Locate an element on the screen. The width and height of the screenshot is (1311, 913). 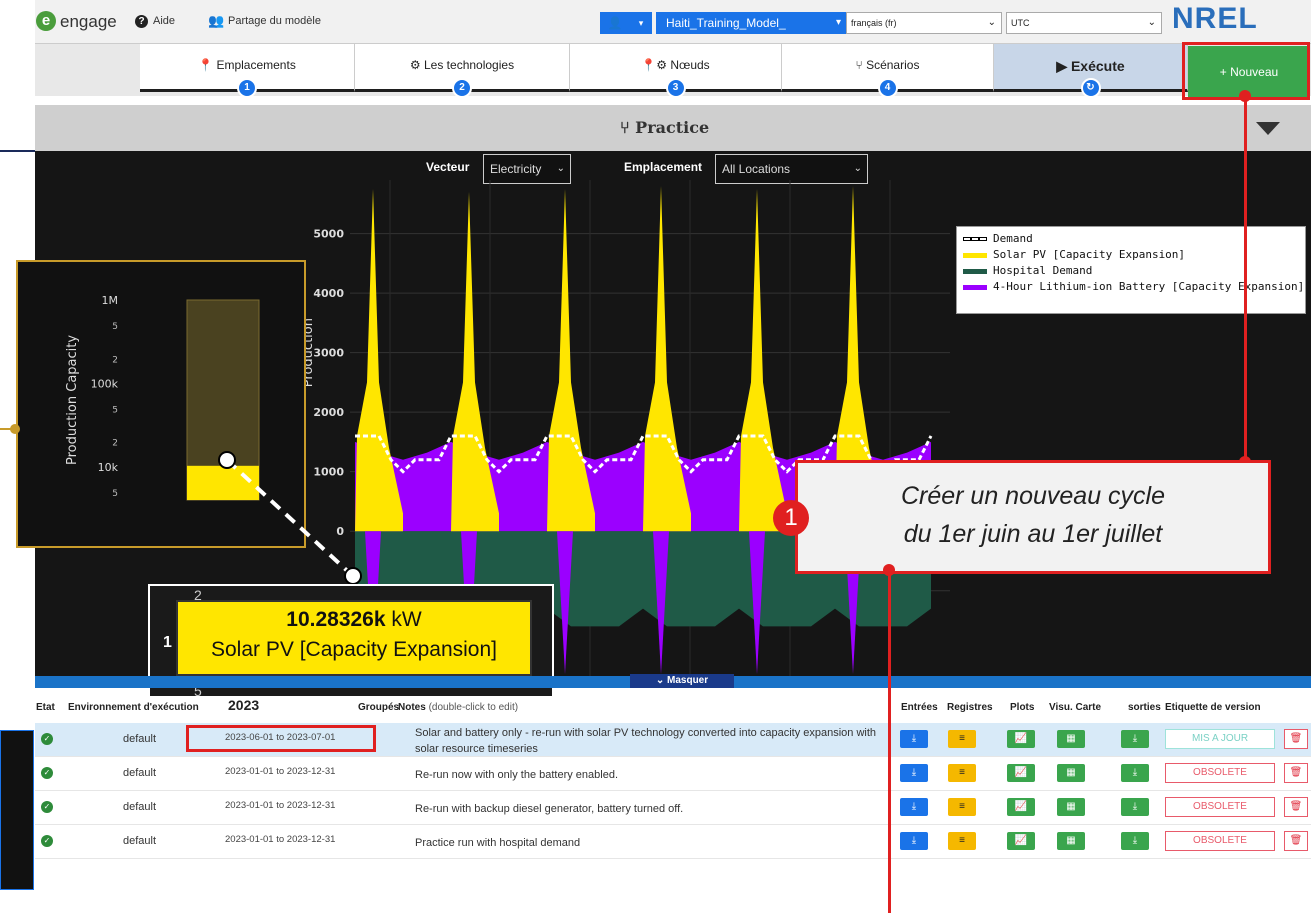
callout-line-1: Créer un nouveau cycle is located at coordinates (1033, 496).